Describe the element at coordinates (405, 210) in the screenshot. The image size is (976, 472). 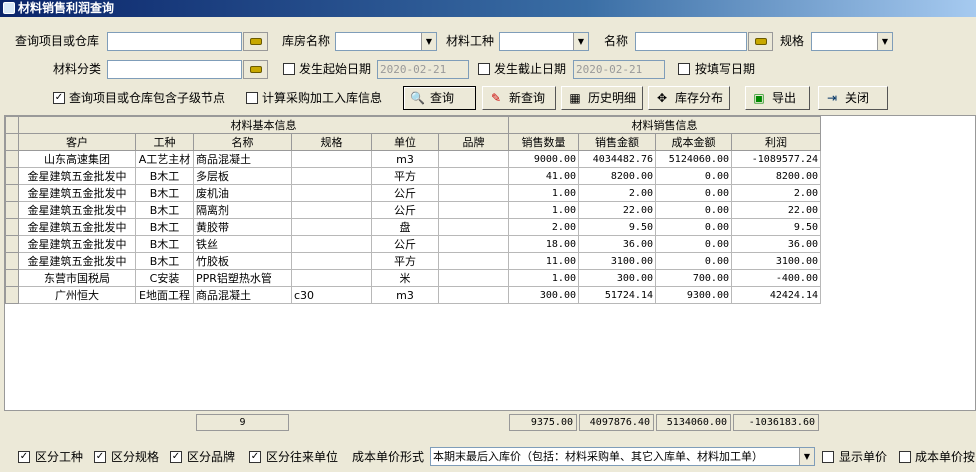
I see `table-cell: 公斤` at that location.